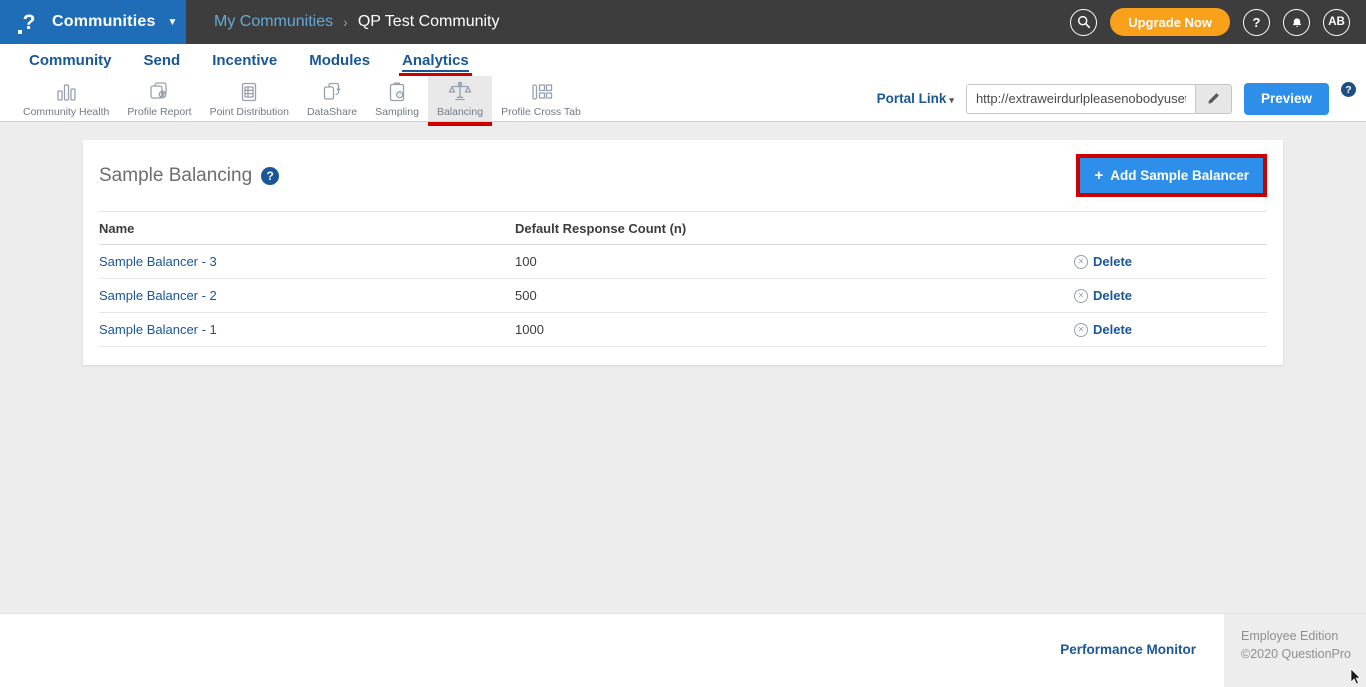 This screenshot has height=687, width=1366. What do you see at coordinates (158, 329) in the screenshot?
I see `balancer-name-link: Sample Balancer - 1` at bounding box center [158, 329].